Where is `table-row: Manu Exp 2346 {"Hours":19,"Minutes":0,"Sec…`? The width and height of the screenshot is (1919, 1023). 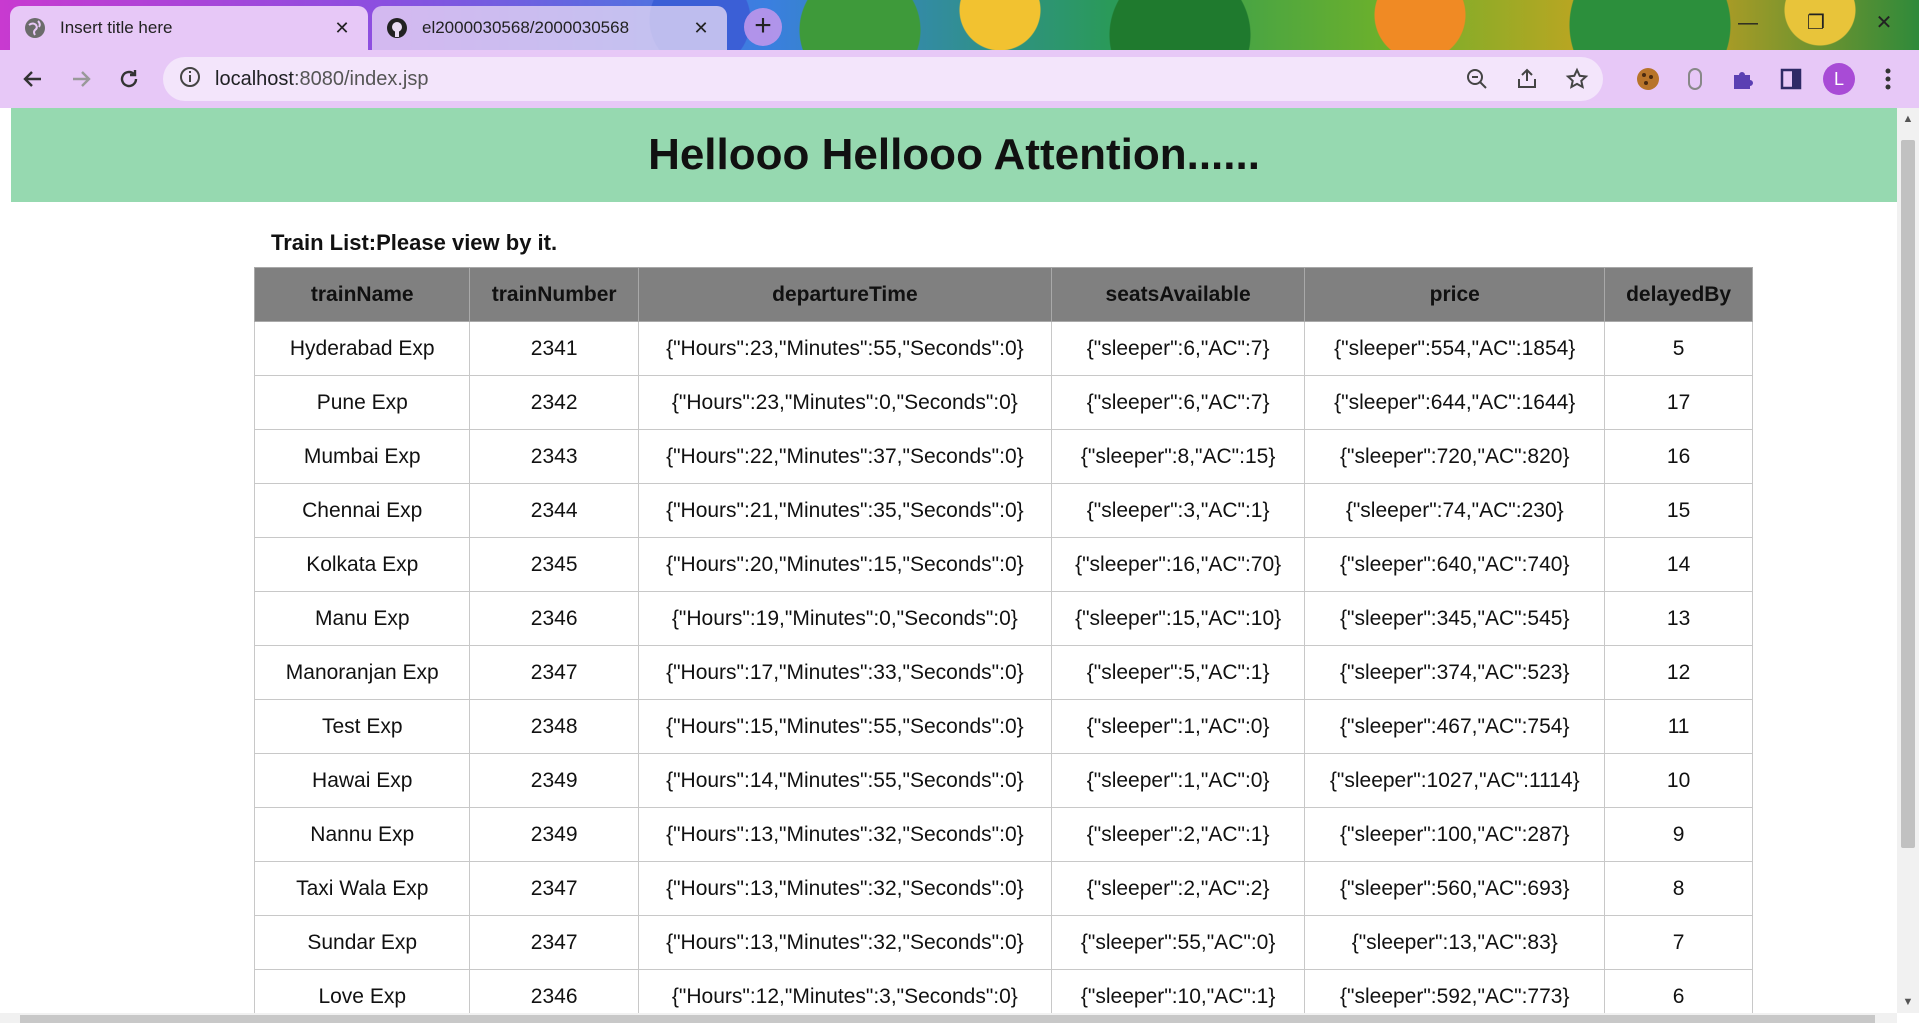 table-row: Manu Exp 2346 {"Hours":19,"Minutes":0,"Sec… is located at coordinates (1003, 618).